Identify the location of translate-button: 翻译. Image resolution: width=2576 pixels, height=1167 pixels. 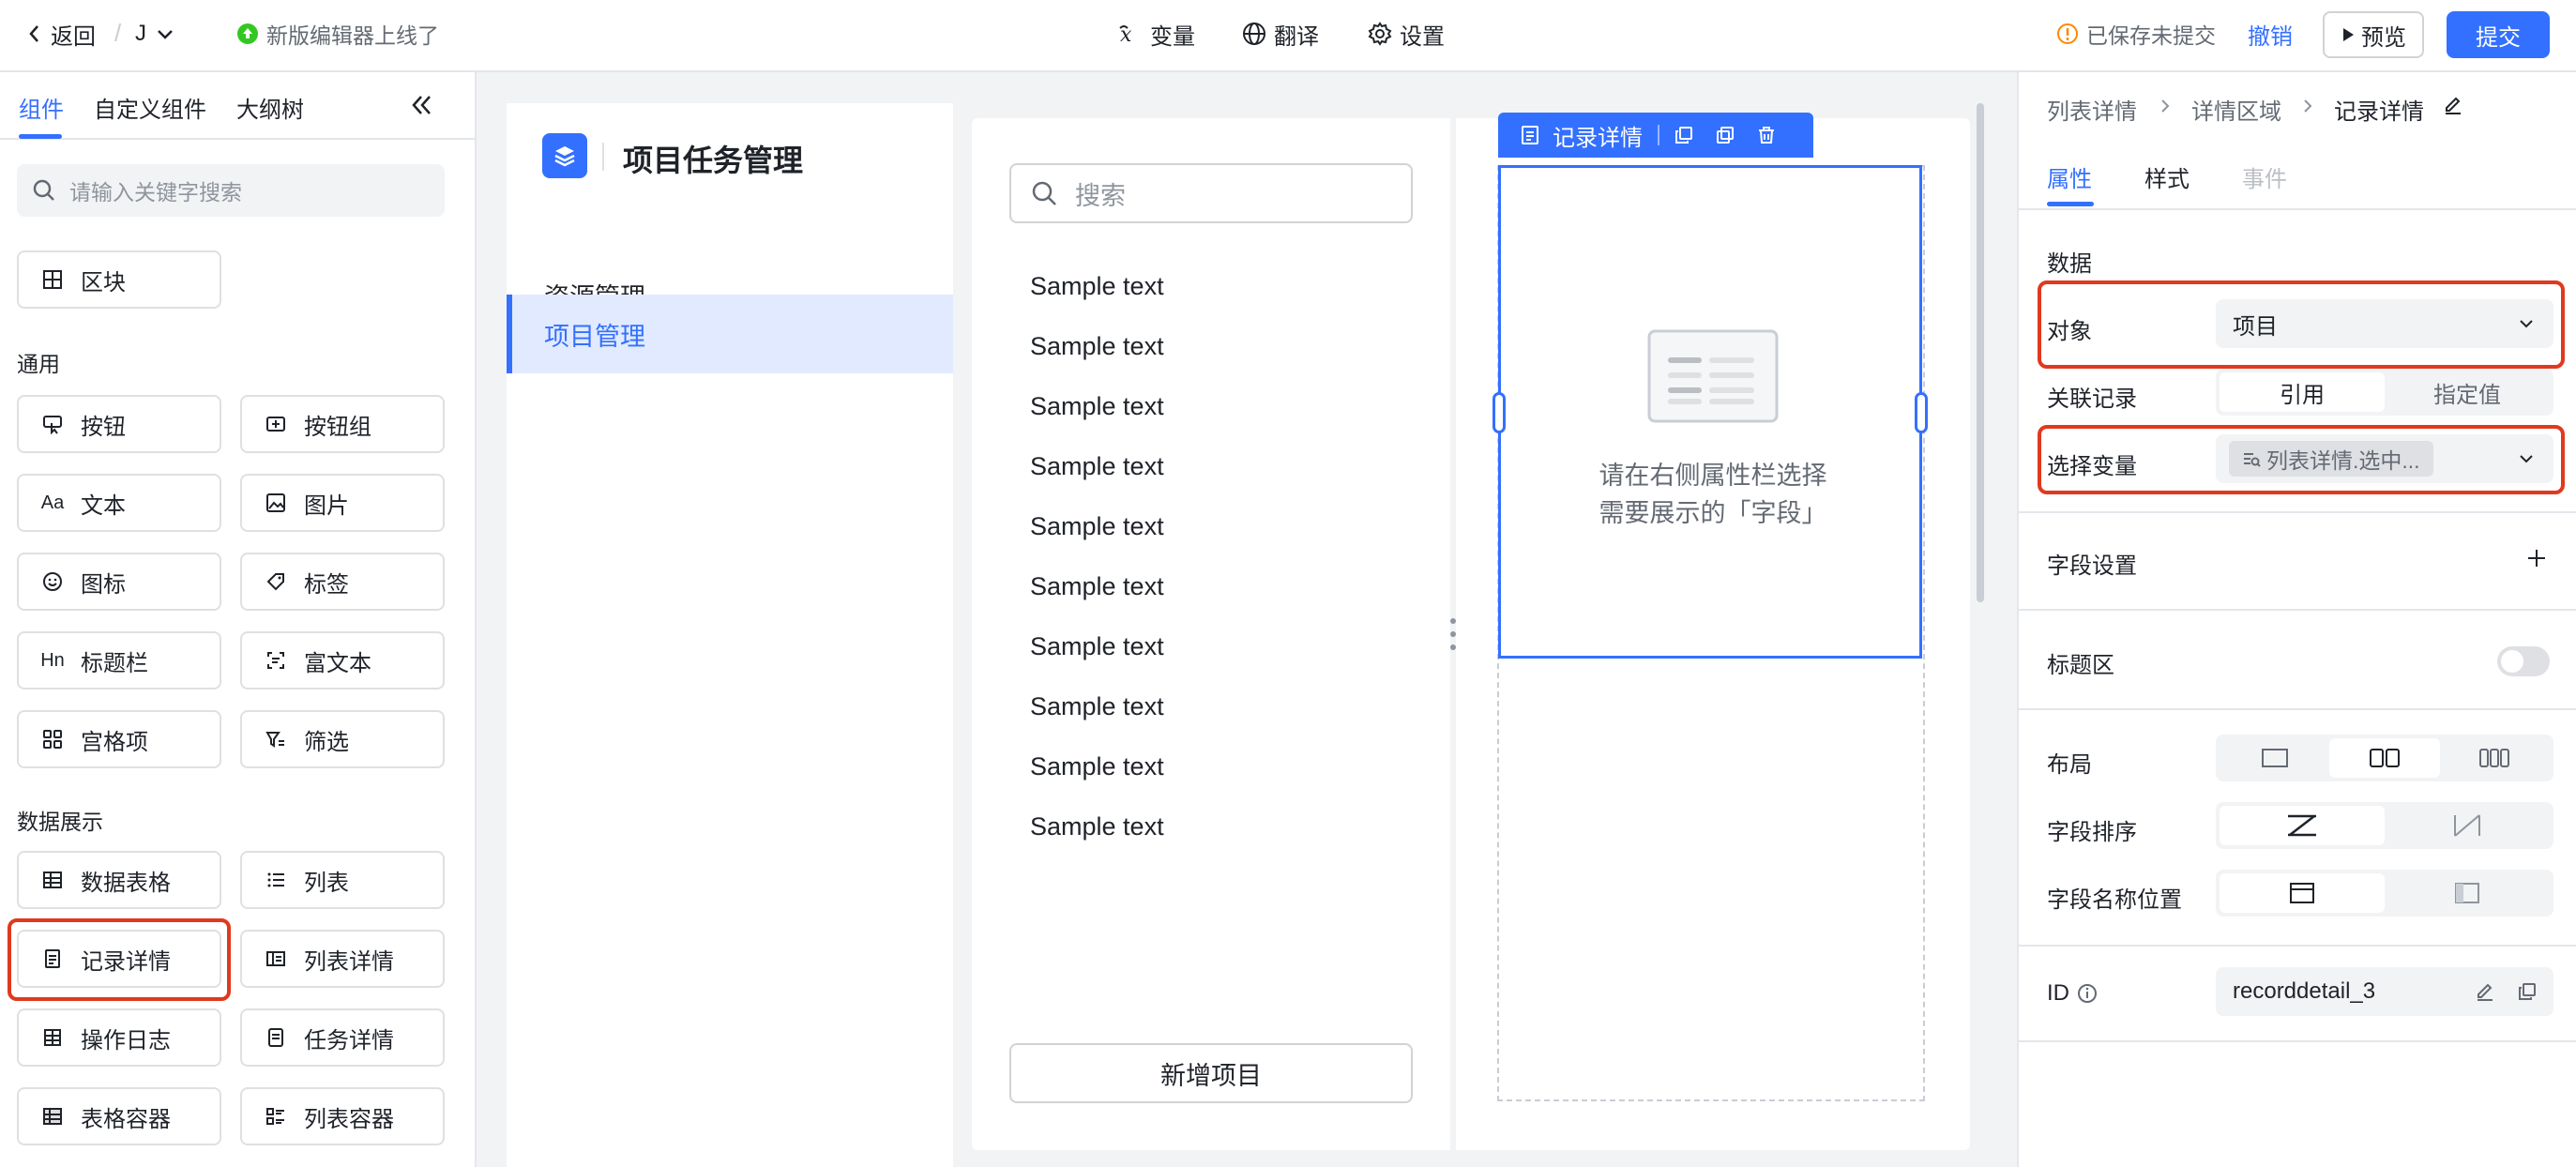
(1280, 34).